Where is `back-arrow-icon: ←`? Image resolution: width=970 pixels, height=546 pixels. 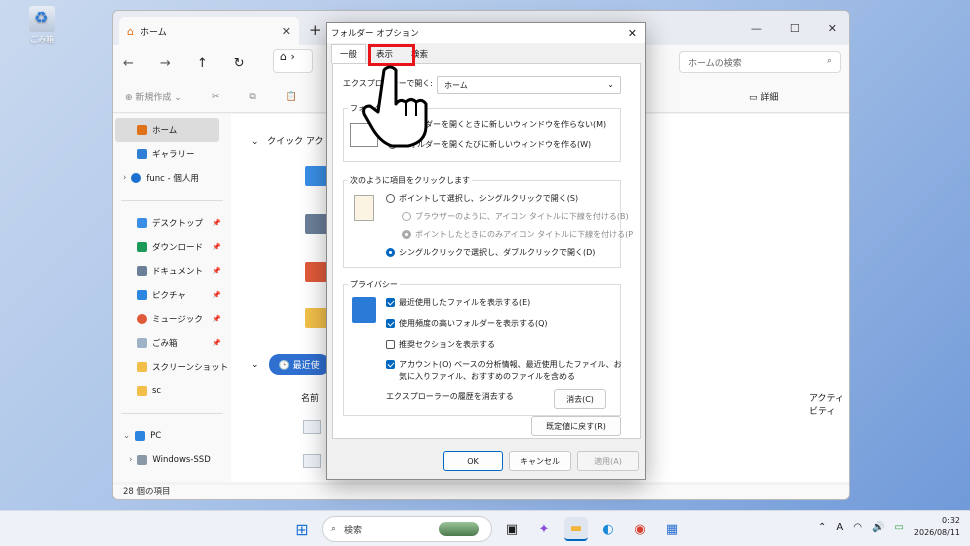 back-arrow-icon: ← is located at coordinates (128, 63).